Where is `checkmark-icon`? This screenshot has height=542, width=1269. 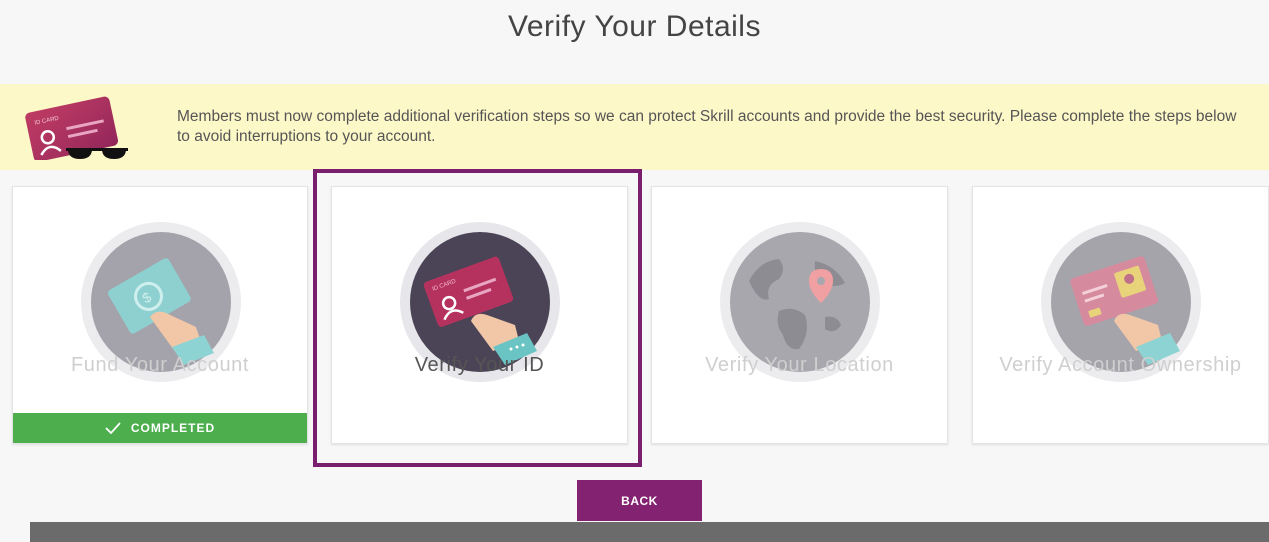
checkmark-icon is located at coordinates (113, 428).